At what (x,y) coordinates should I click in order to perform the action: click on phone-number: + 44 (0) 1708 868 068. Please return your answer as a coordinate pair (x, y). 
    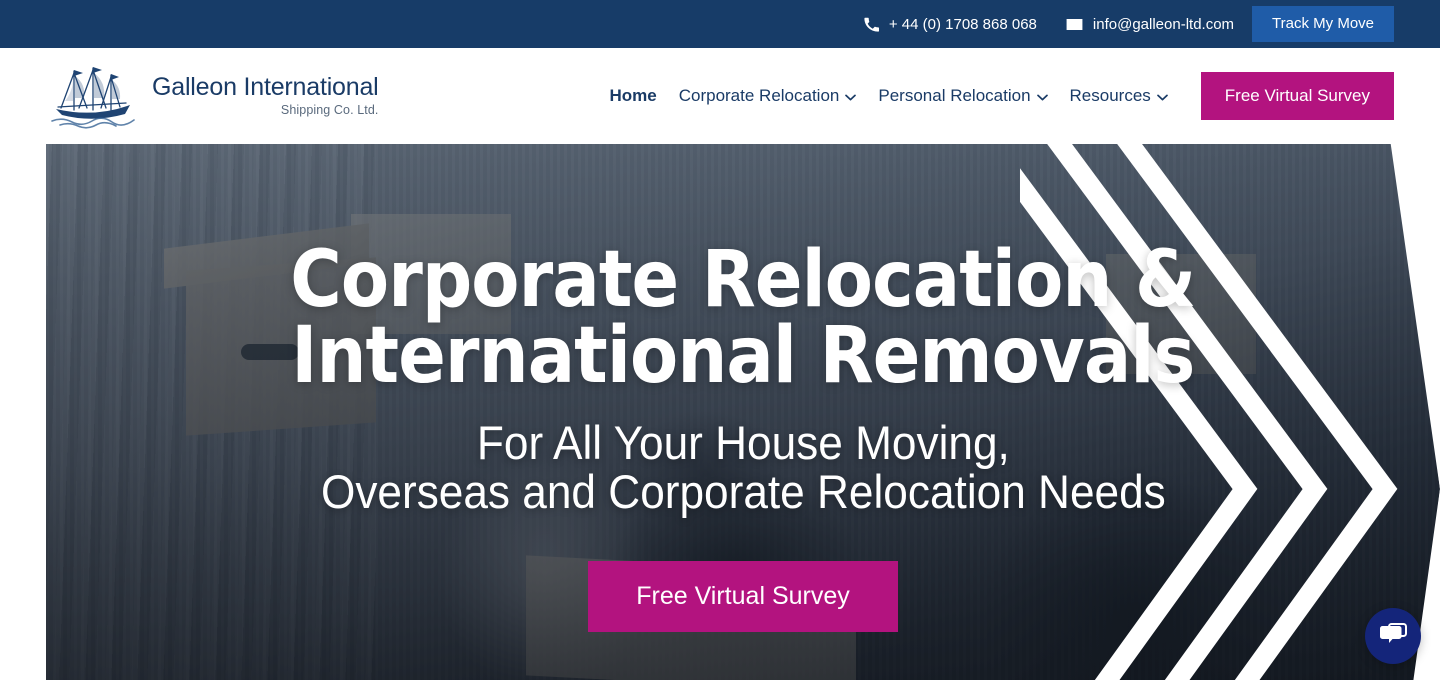
    Looking at the image, I should click on (962, 24).